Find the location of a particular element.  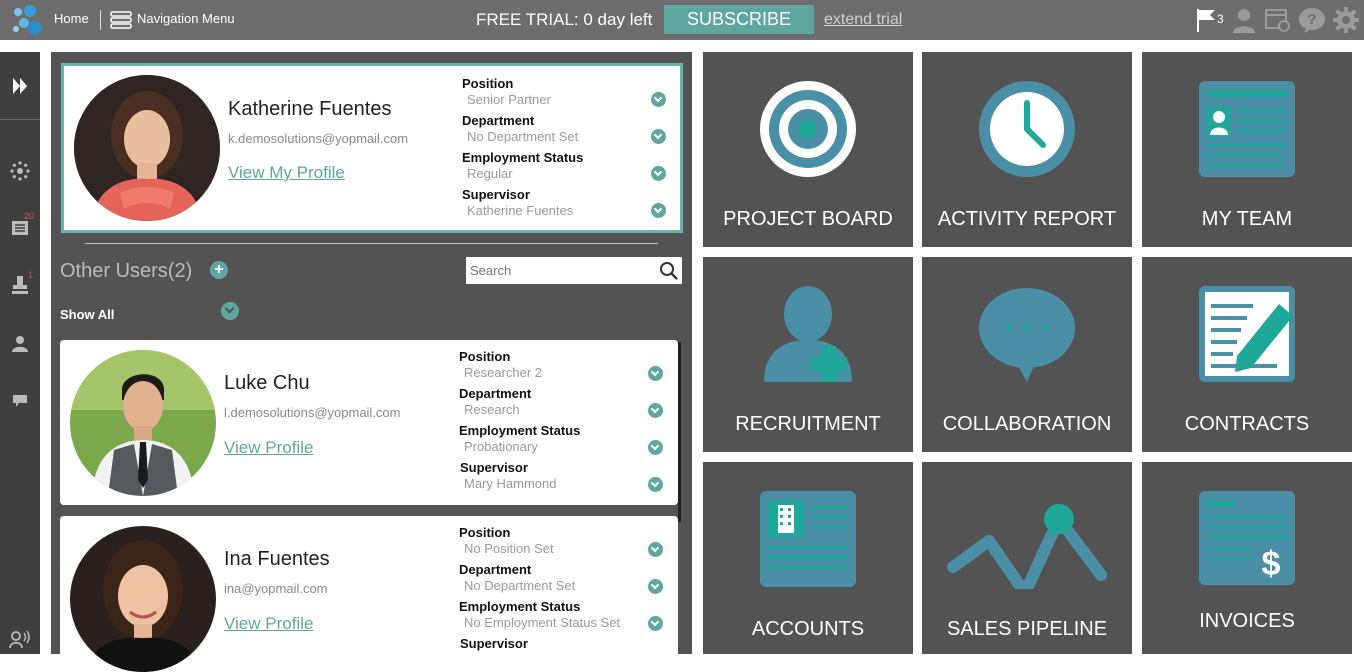

tile-contracts: CONTRACTS is located at coordinates (1247, 354).